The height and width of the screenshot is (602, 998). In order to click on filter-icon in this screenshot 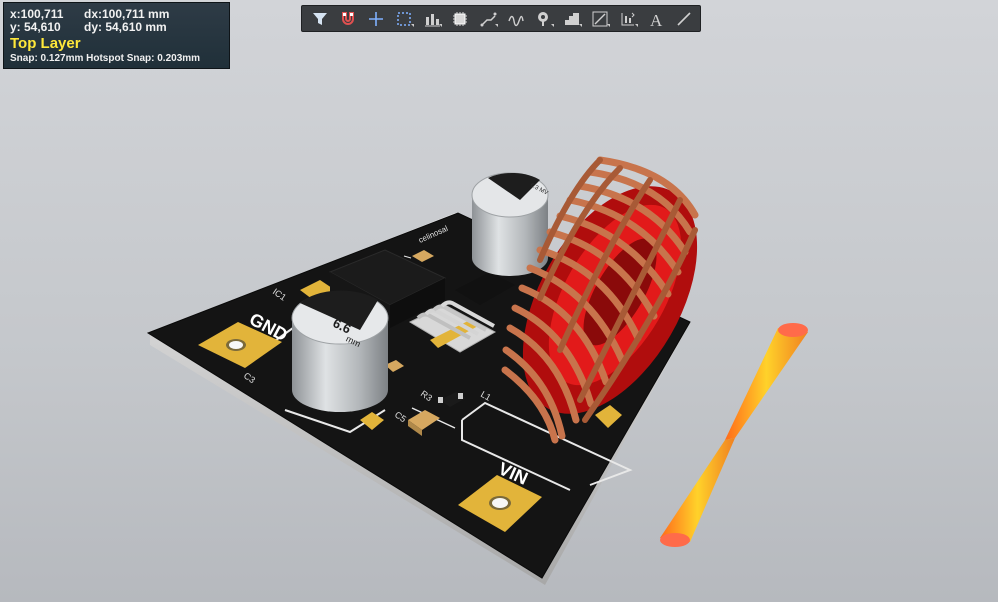, I will do `click(320, 18)`.